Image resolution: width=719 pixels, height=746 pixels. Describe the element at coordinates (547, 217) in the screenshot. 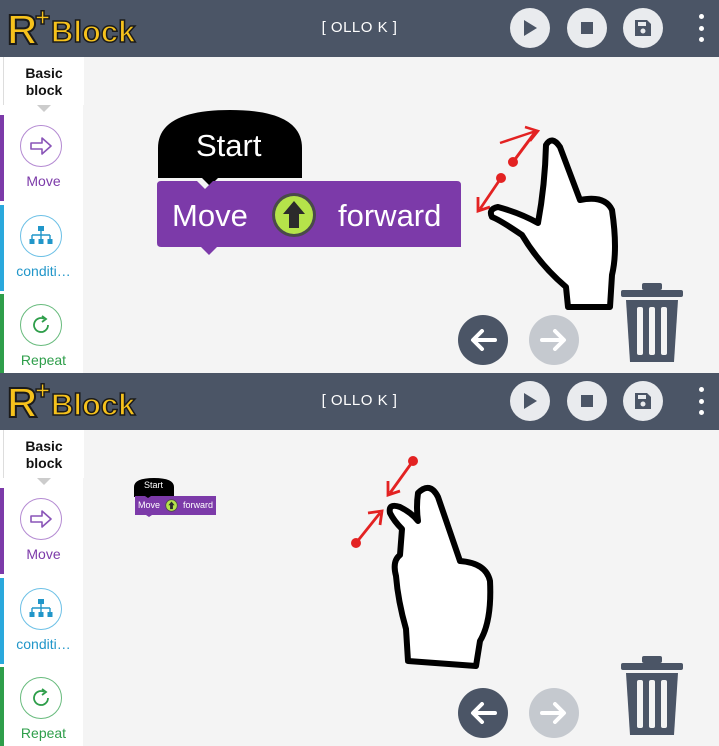

I see `pinch-out-icon` at that location.